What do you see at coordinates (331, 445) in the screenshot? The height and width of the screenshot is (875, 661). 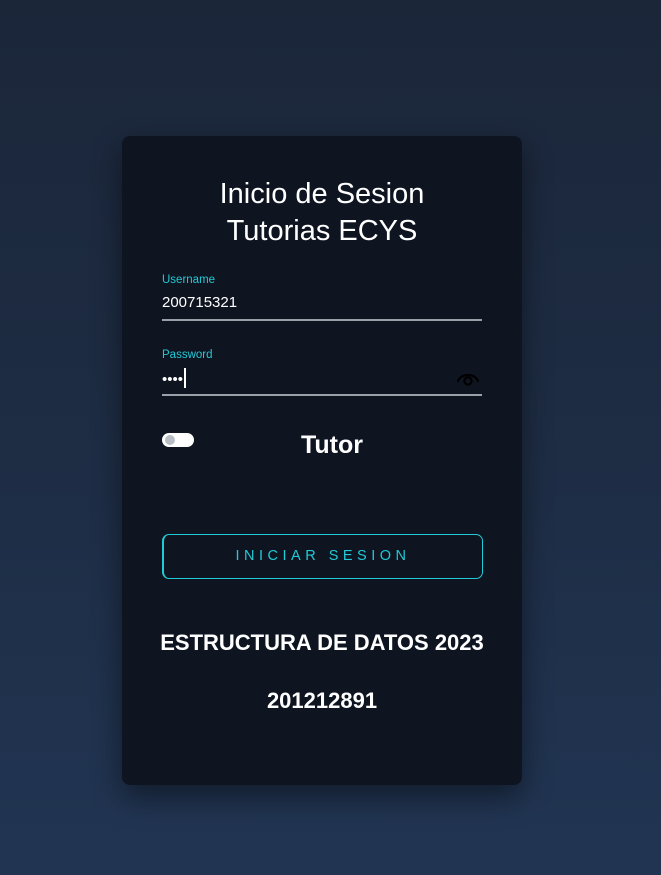 I see `tutor-label: Tutor` at bounding box center [331, 445].